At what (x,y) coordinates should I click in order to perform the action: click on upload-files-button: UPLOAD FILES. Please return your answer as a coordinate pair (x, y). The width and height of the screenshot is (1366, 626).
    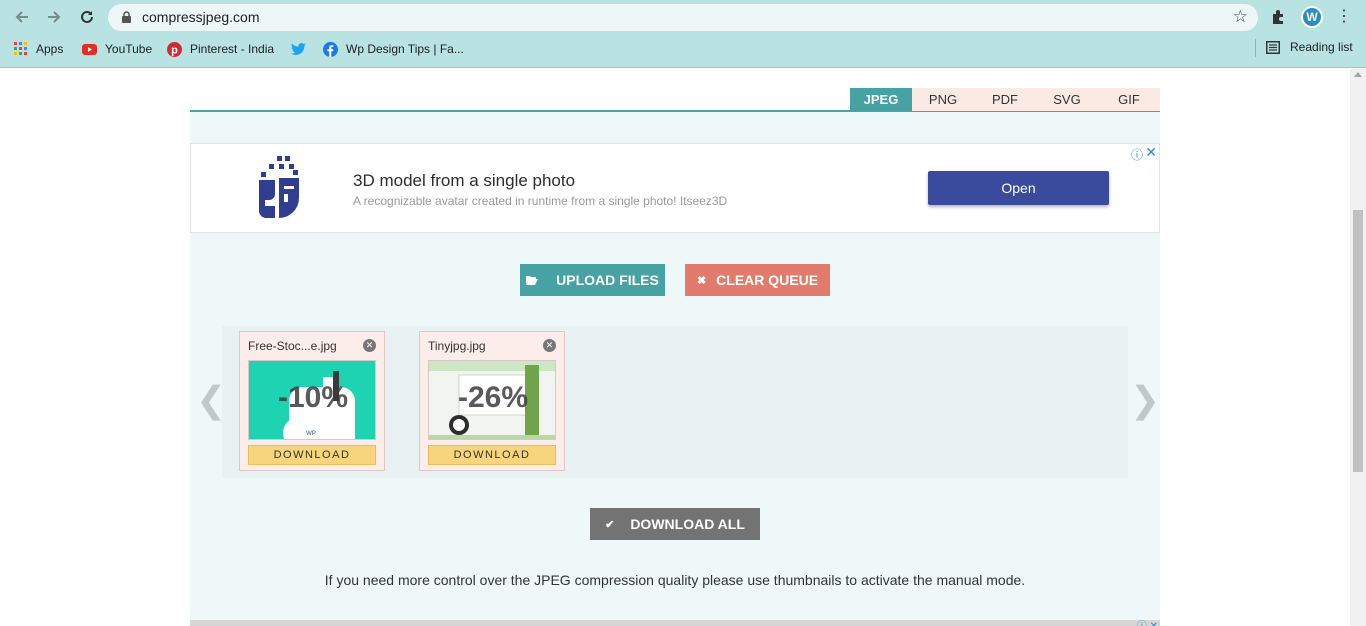
    Looking at the image, I should click on (592, 280).